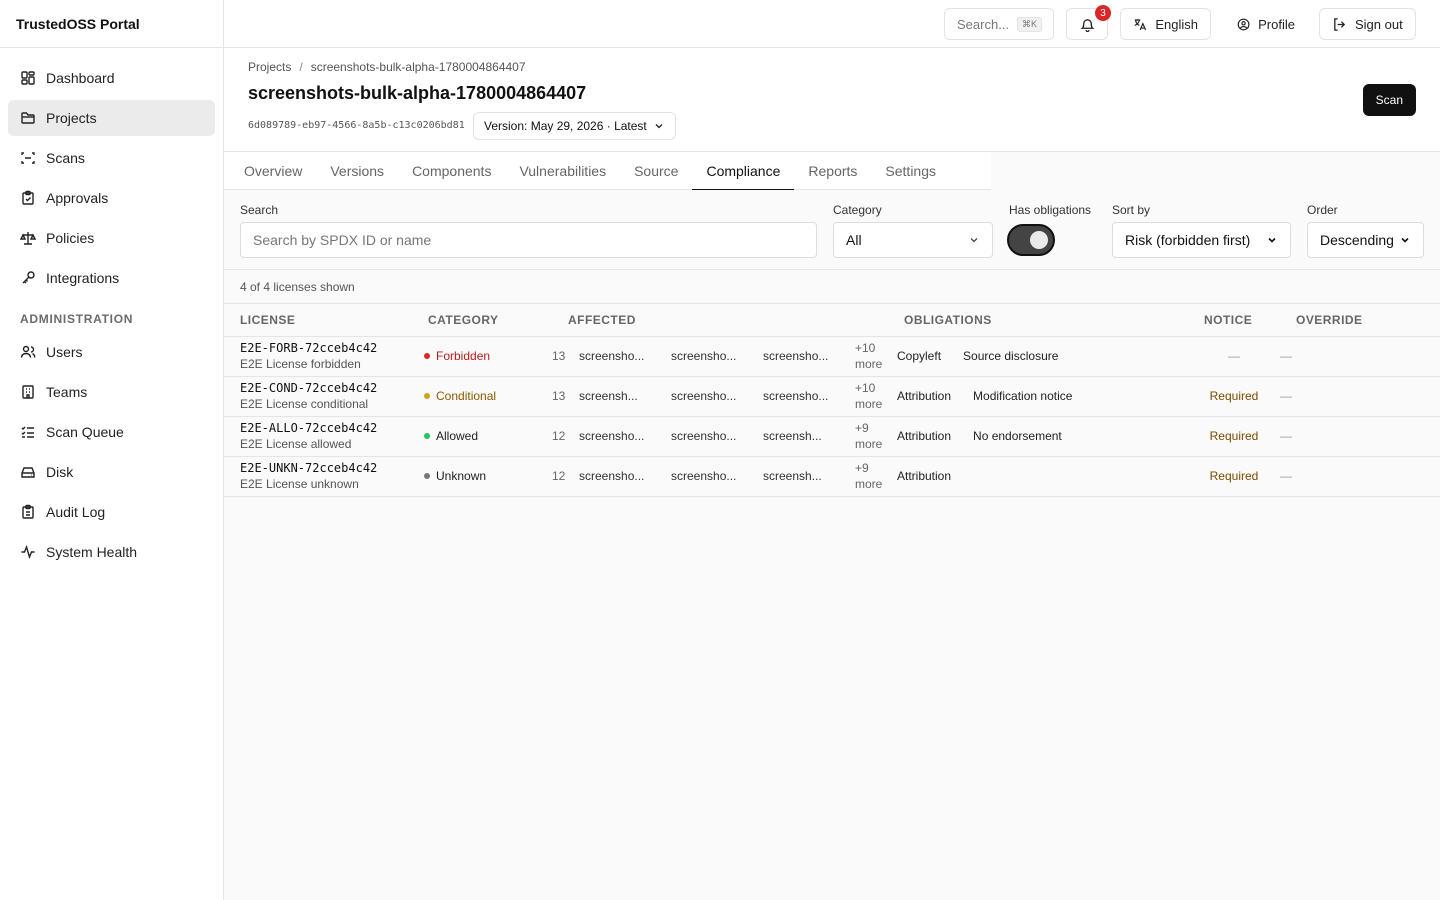 This screenshot has width=1440, height=900. Describe the element at coordinates (574, 126) in the screenshot. I see `version-selector: Version: May 29, 2026 · Latest` at that location.